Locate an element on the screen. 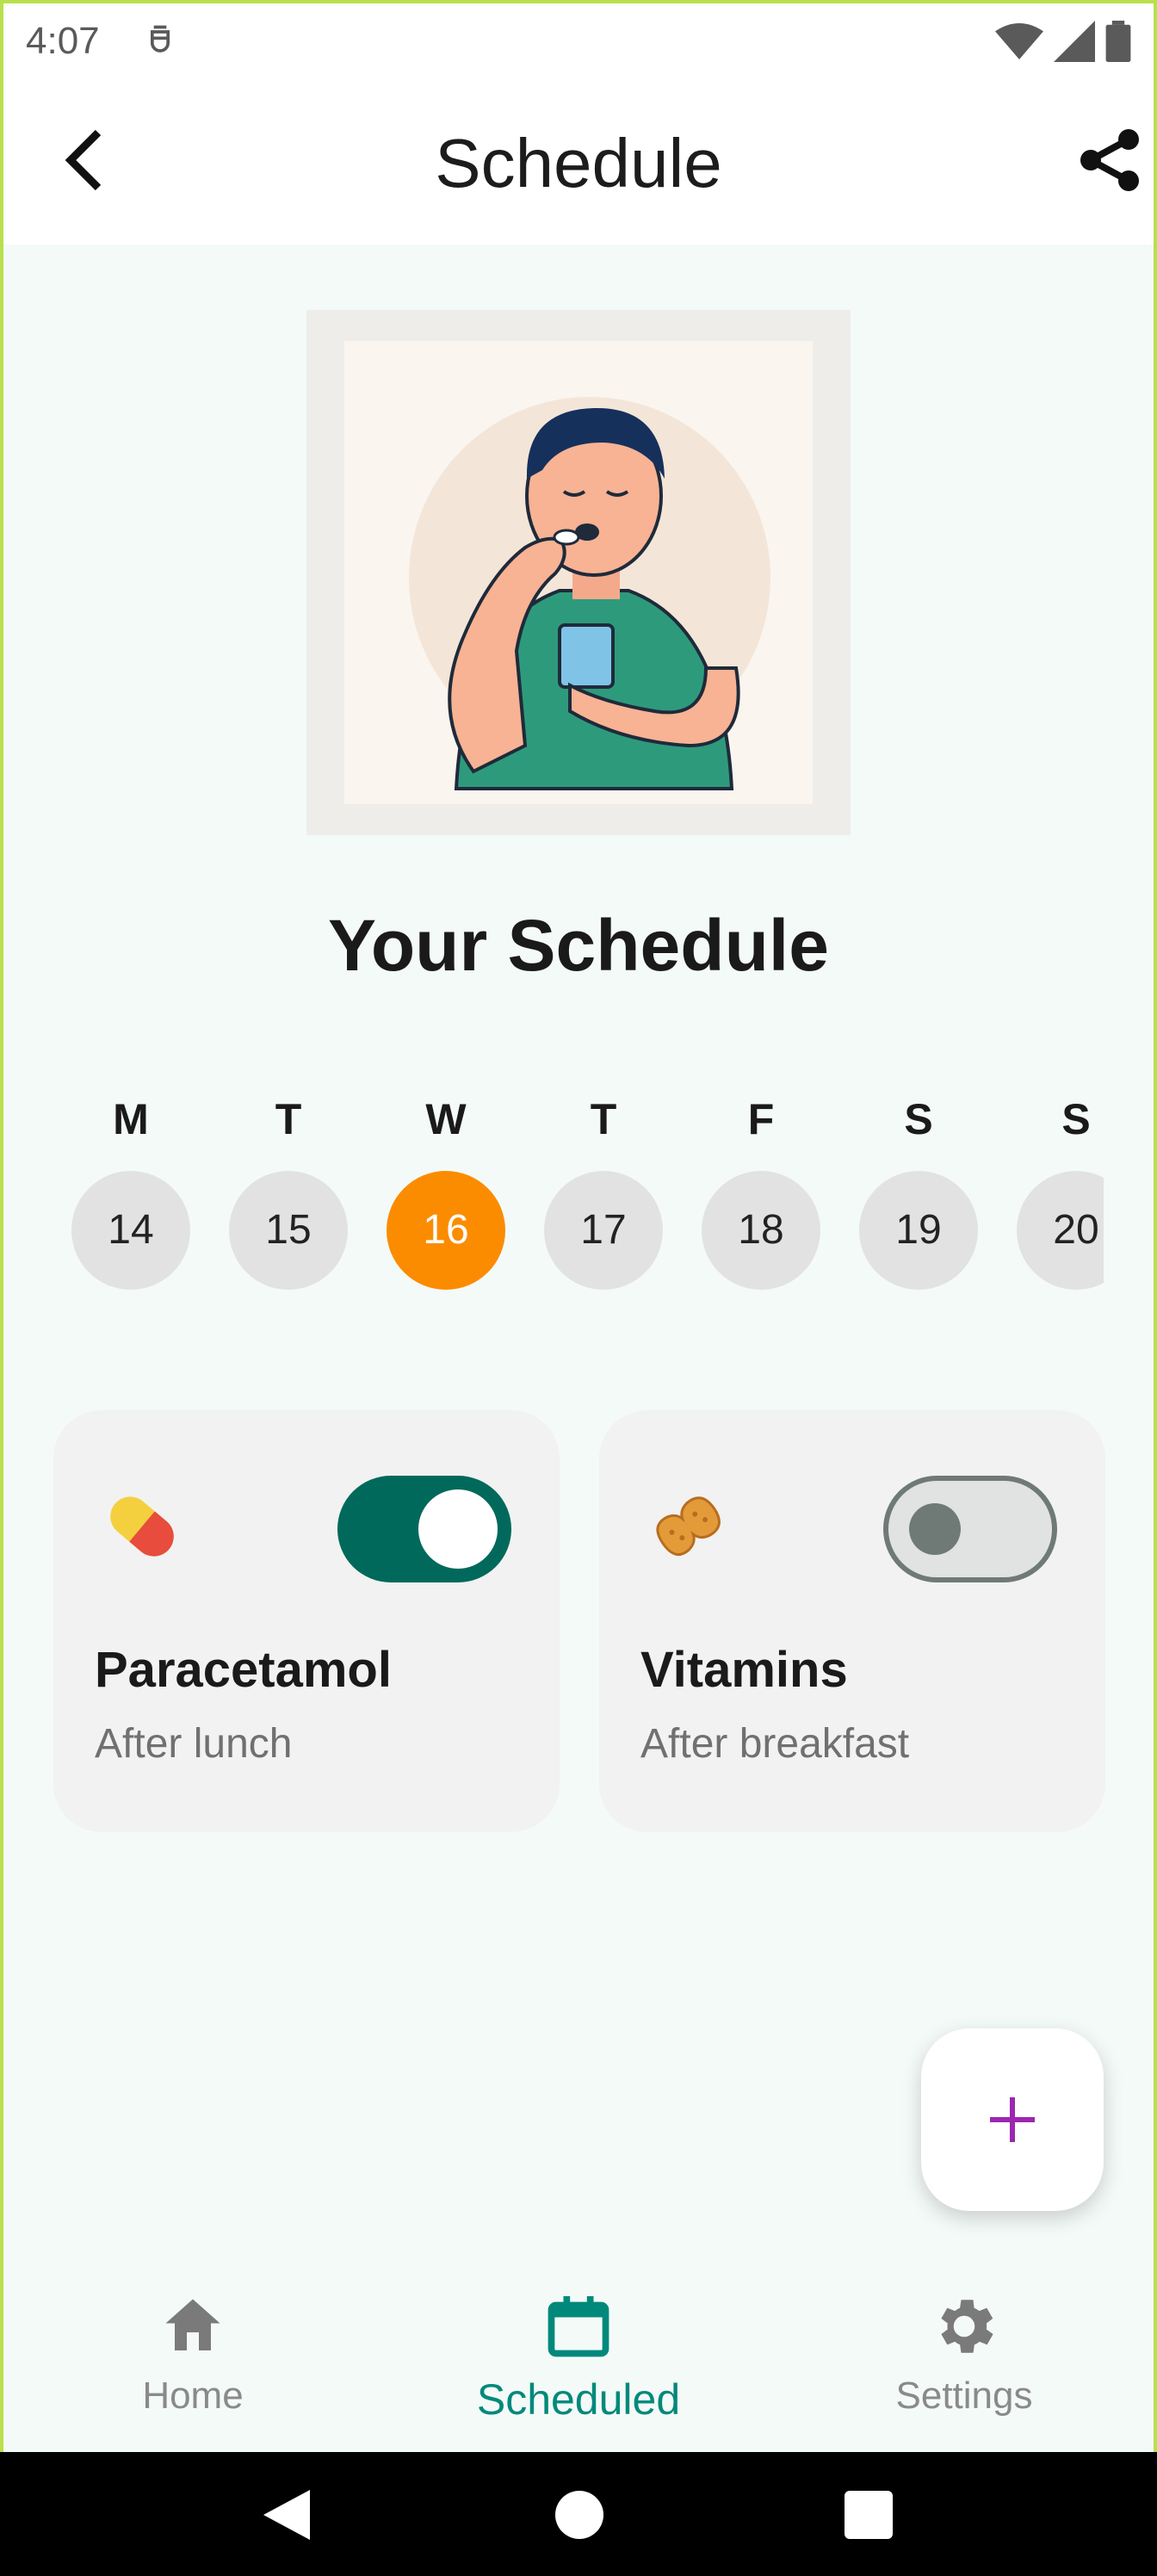 The width and height of the screenshot is (1157, 2576). illustration-background is located at coordinates (579, 573).